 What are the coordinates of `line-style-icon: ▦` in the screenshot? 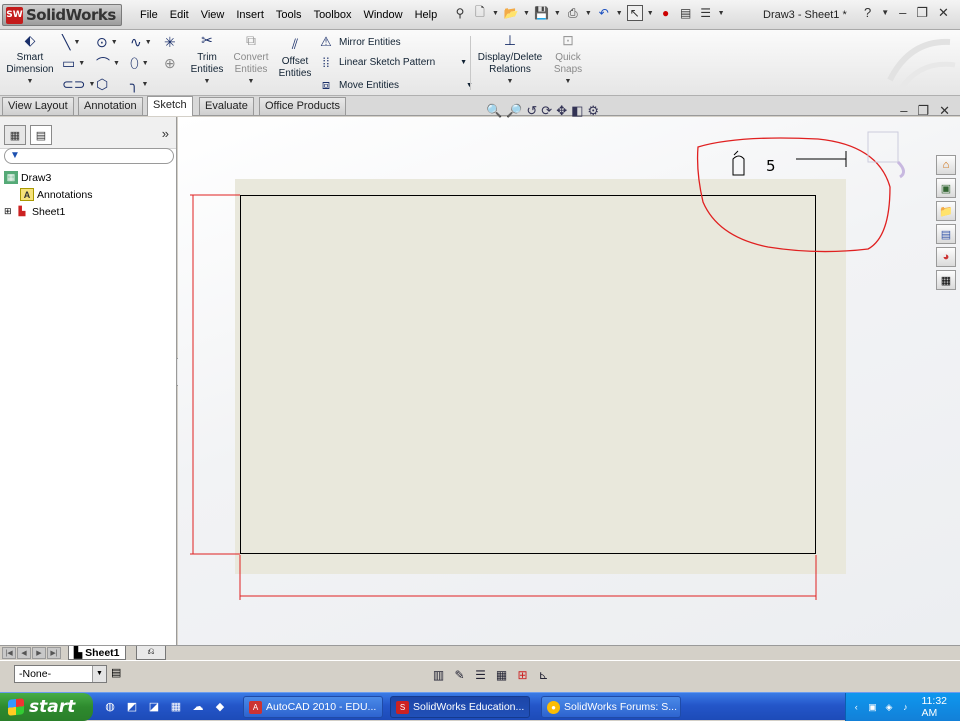 It's located at (501, 674).